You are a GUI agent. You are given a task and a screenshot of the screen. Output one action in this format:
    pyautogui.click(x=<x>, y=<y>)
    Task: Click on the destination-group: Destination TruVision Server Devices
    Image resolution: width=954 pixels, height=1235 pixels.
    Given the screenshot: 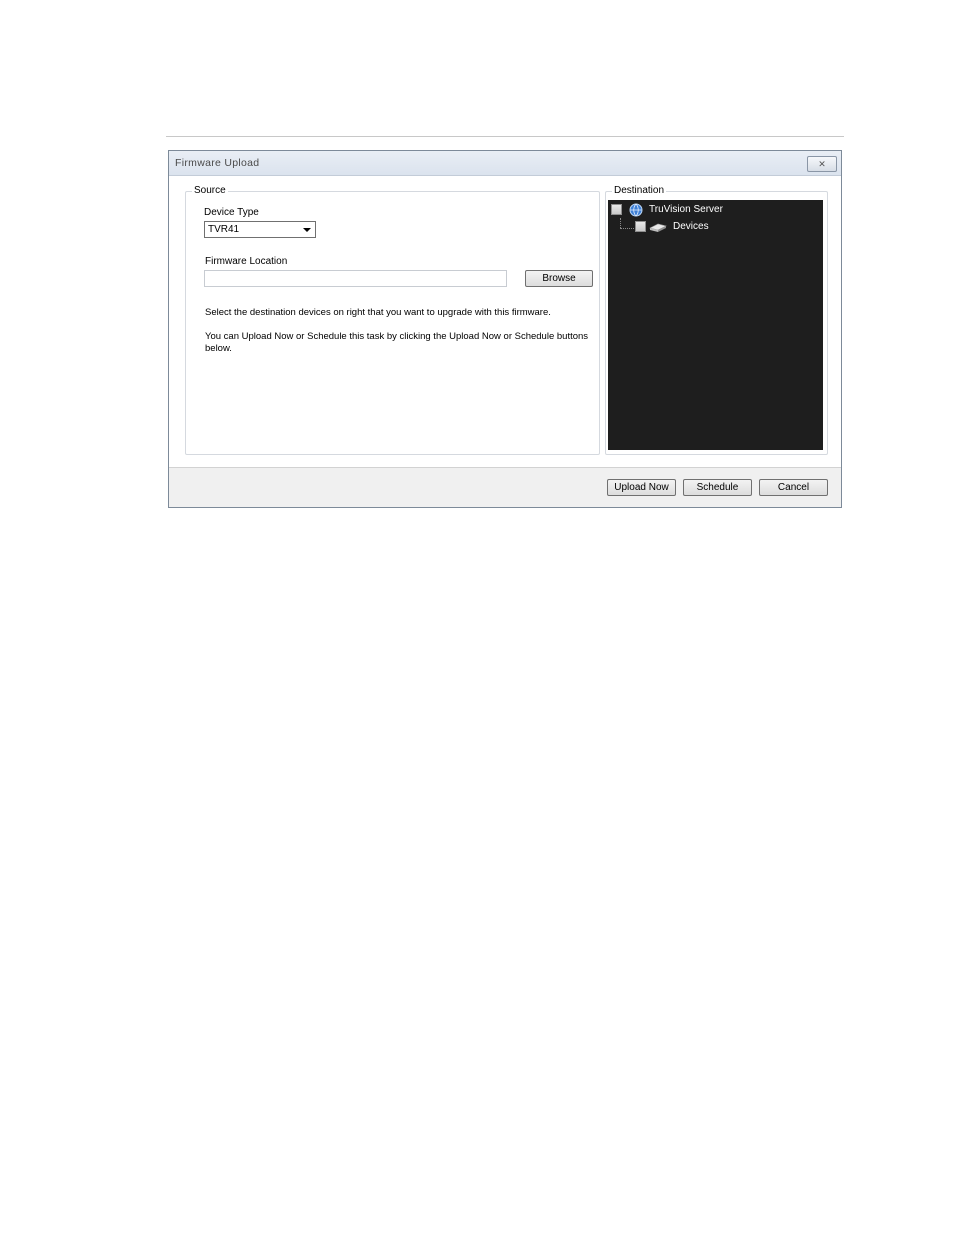 What is the action you would take?
    pyautogui.click(x=716, y=320)
    